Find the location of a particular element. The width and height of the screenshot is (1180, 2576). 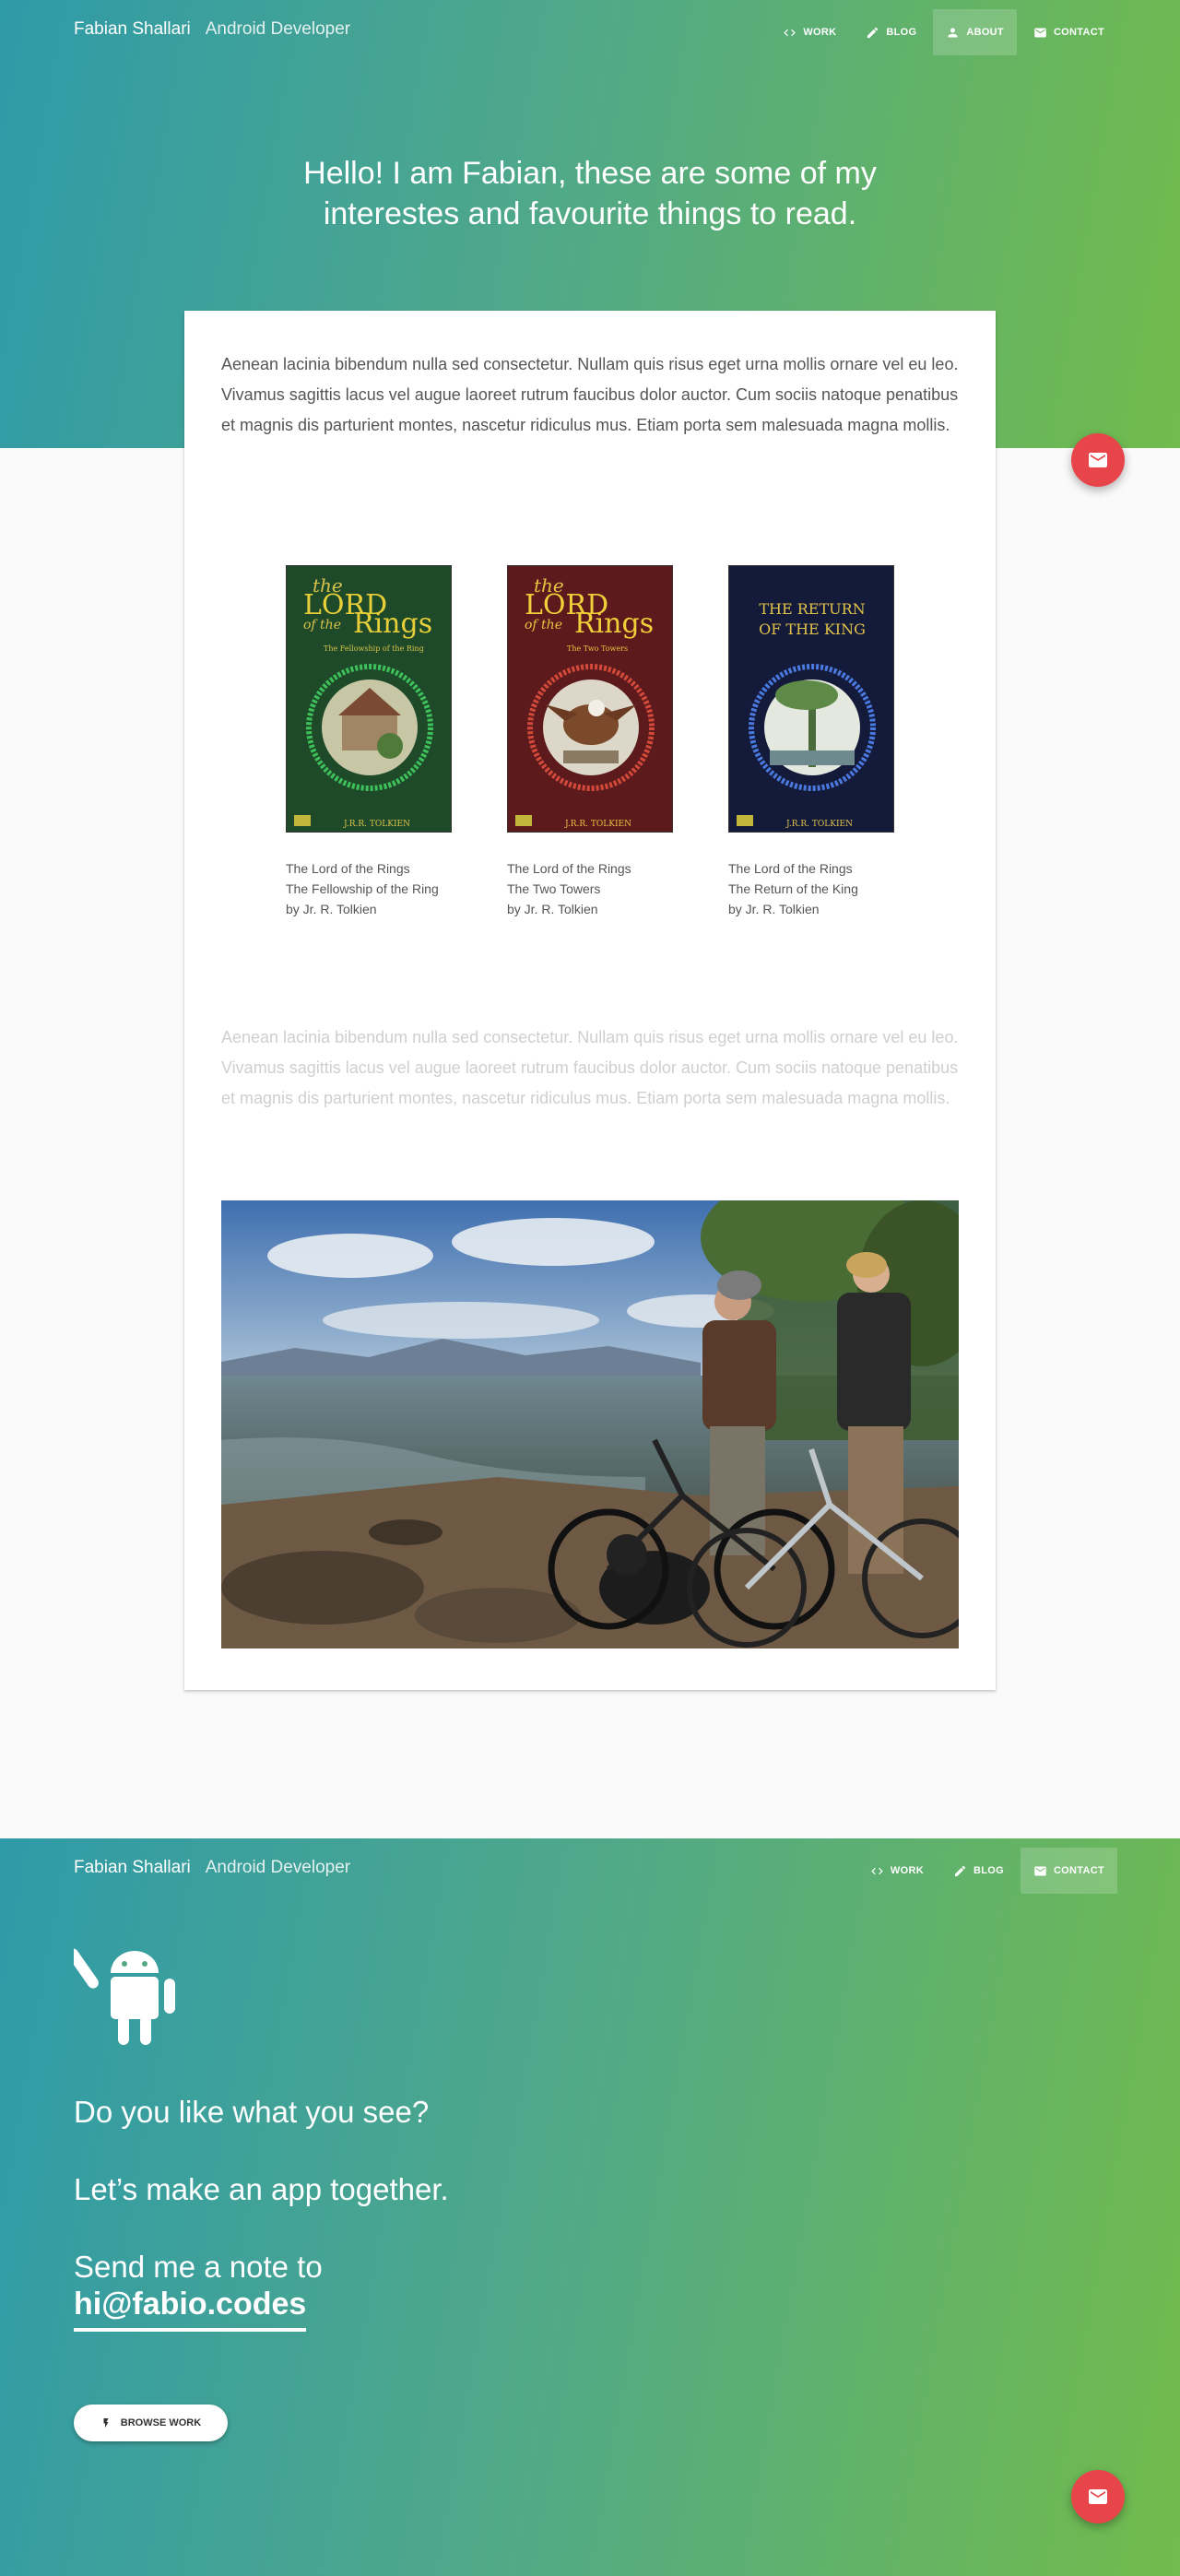

bolt-icon is located at coordinates (106, 2423).